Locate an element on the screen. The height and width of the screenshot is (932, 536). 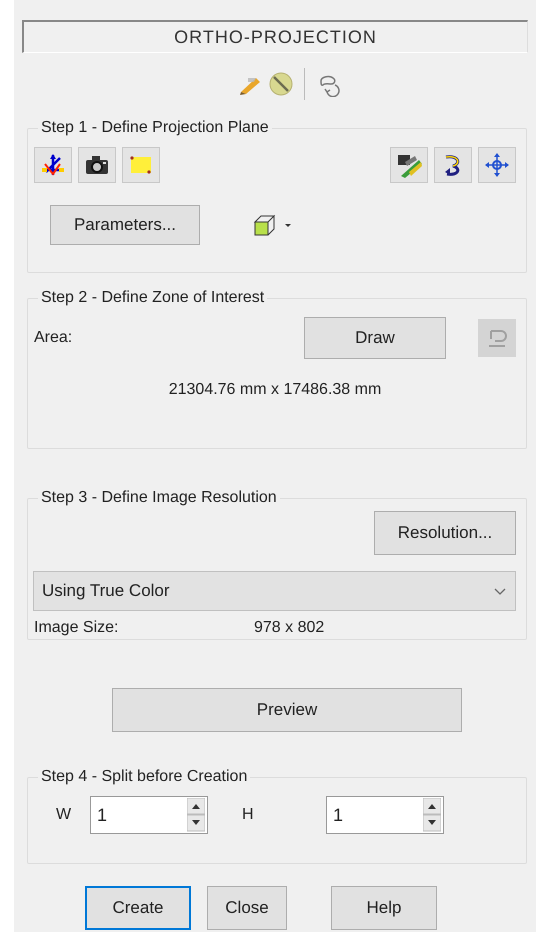
axes-icon is located at coordinates (53, 165).